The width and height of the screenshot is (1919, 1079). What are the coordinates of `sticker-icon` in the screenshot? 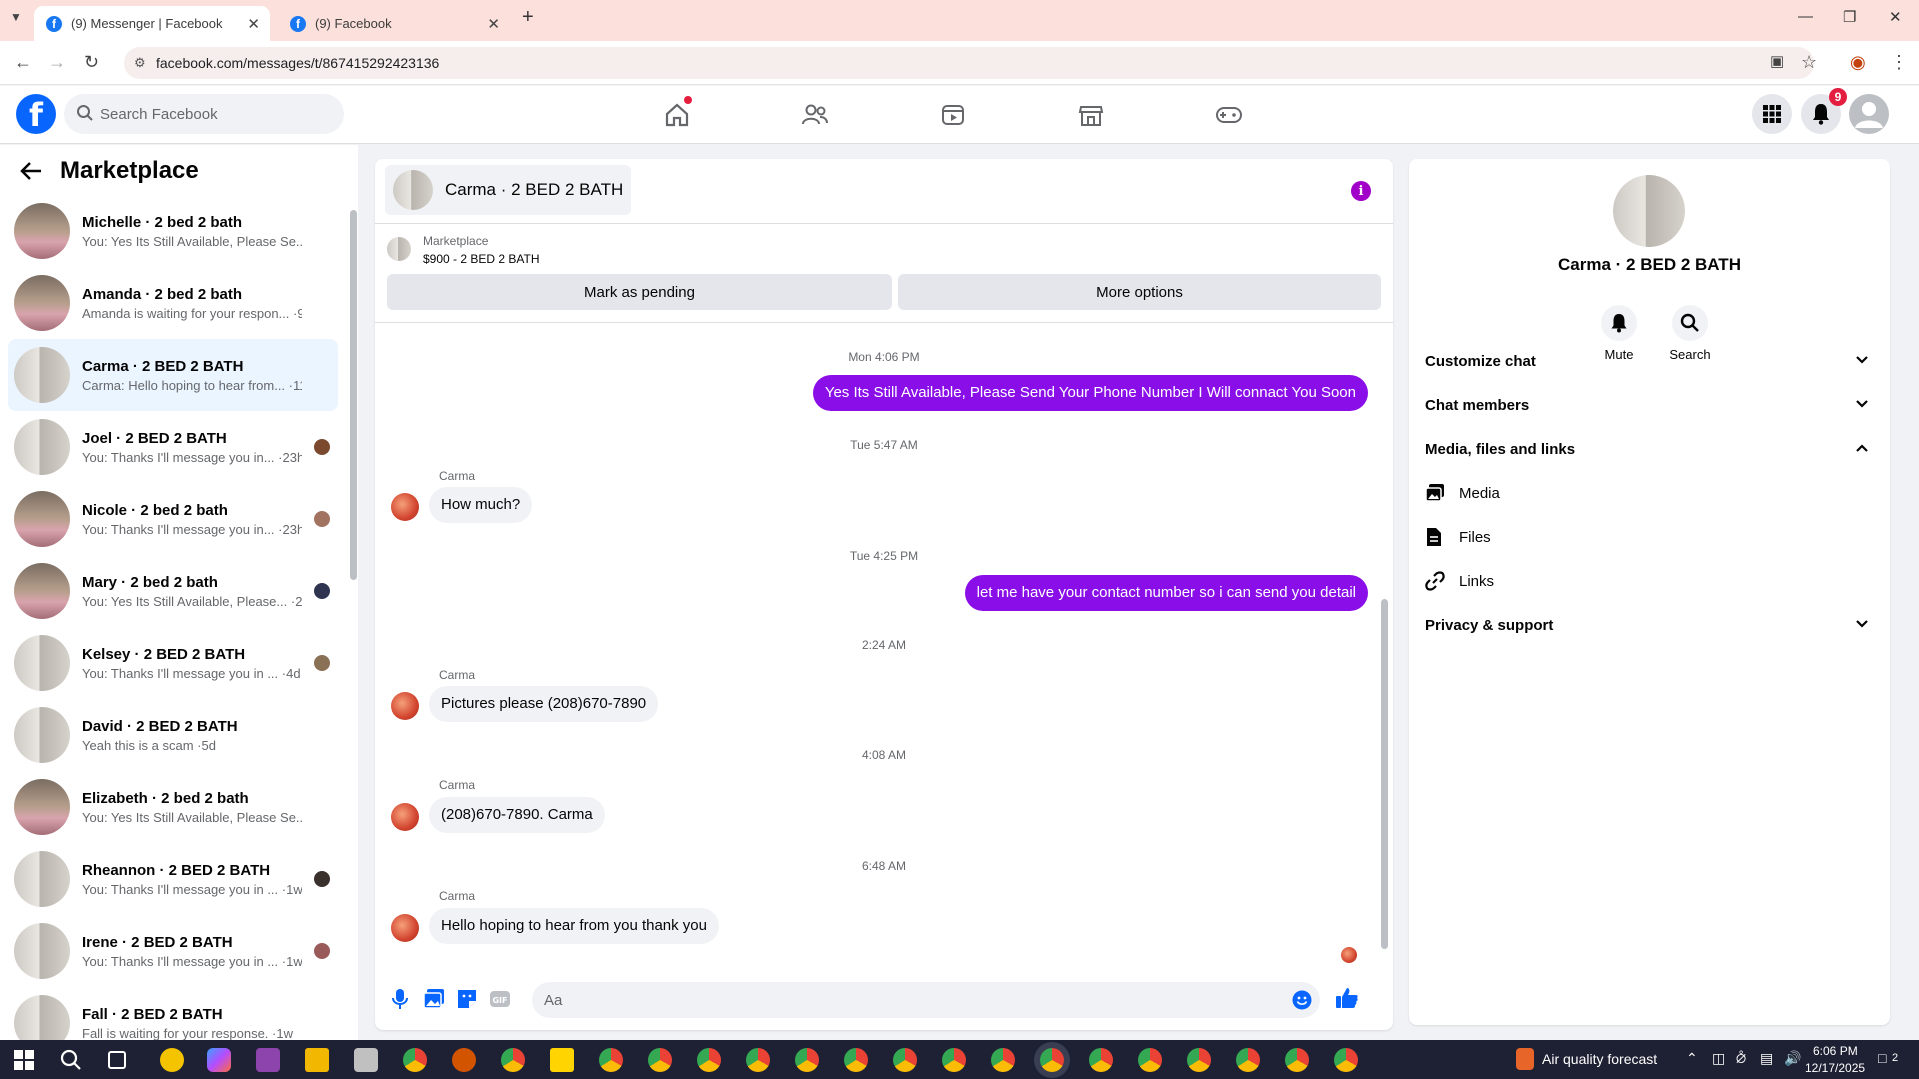 It's located at (467, 999).